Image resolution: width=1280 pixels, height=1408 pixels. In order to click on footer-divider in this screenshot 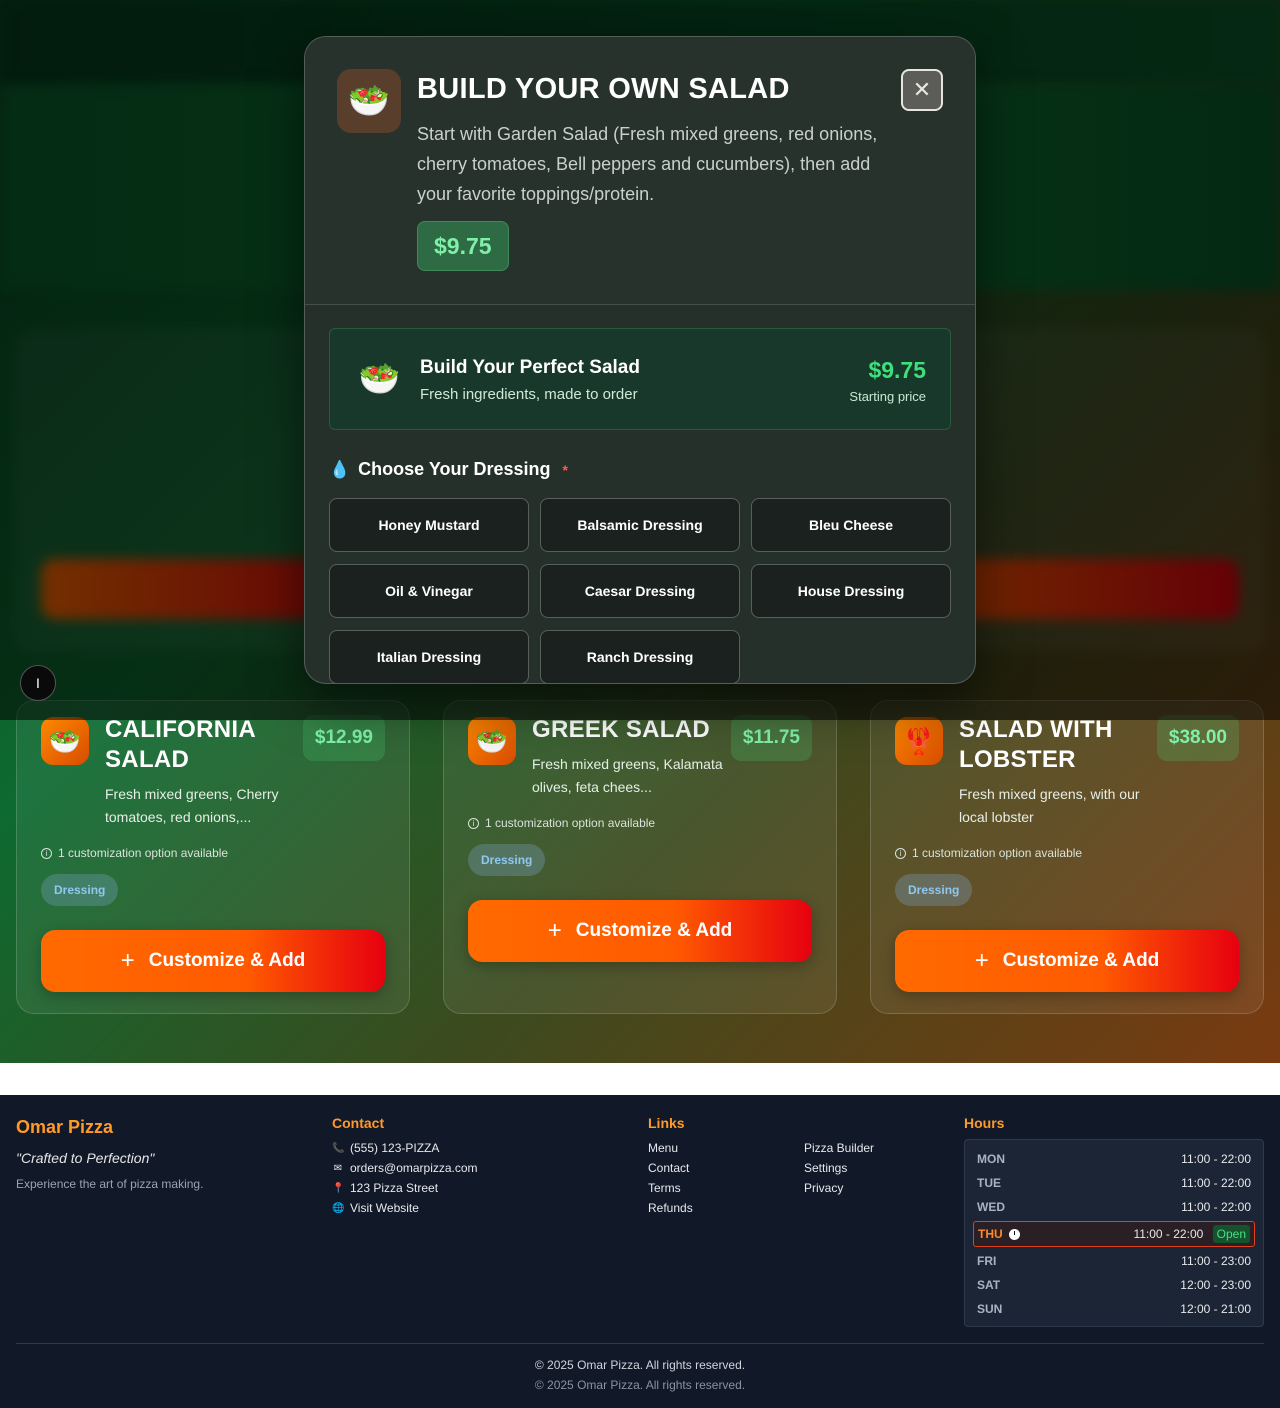, I will do `click(640, 1343)`.